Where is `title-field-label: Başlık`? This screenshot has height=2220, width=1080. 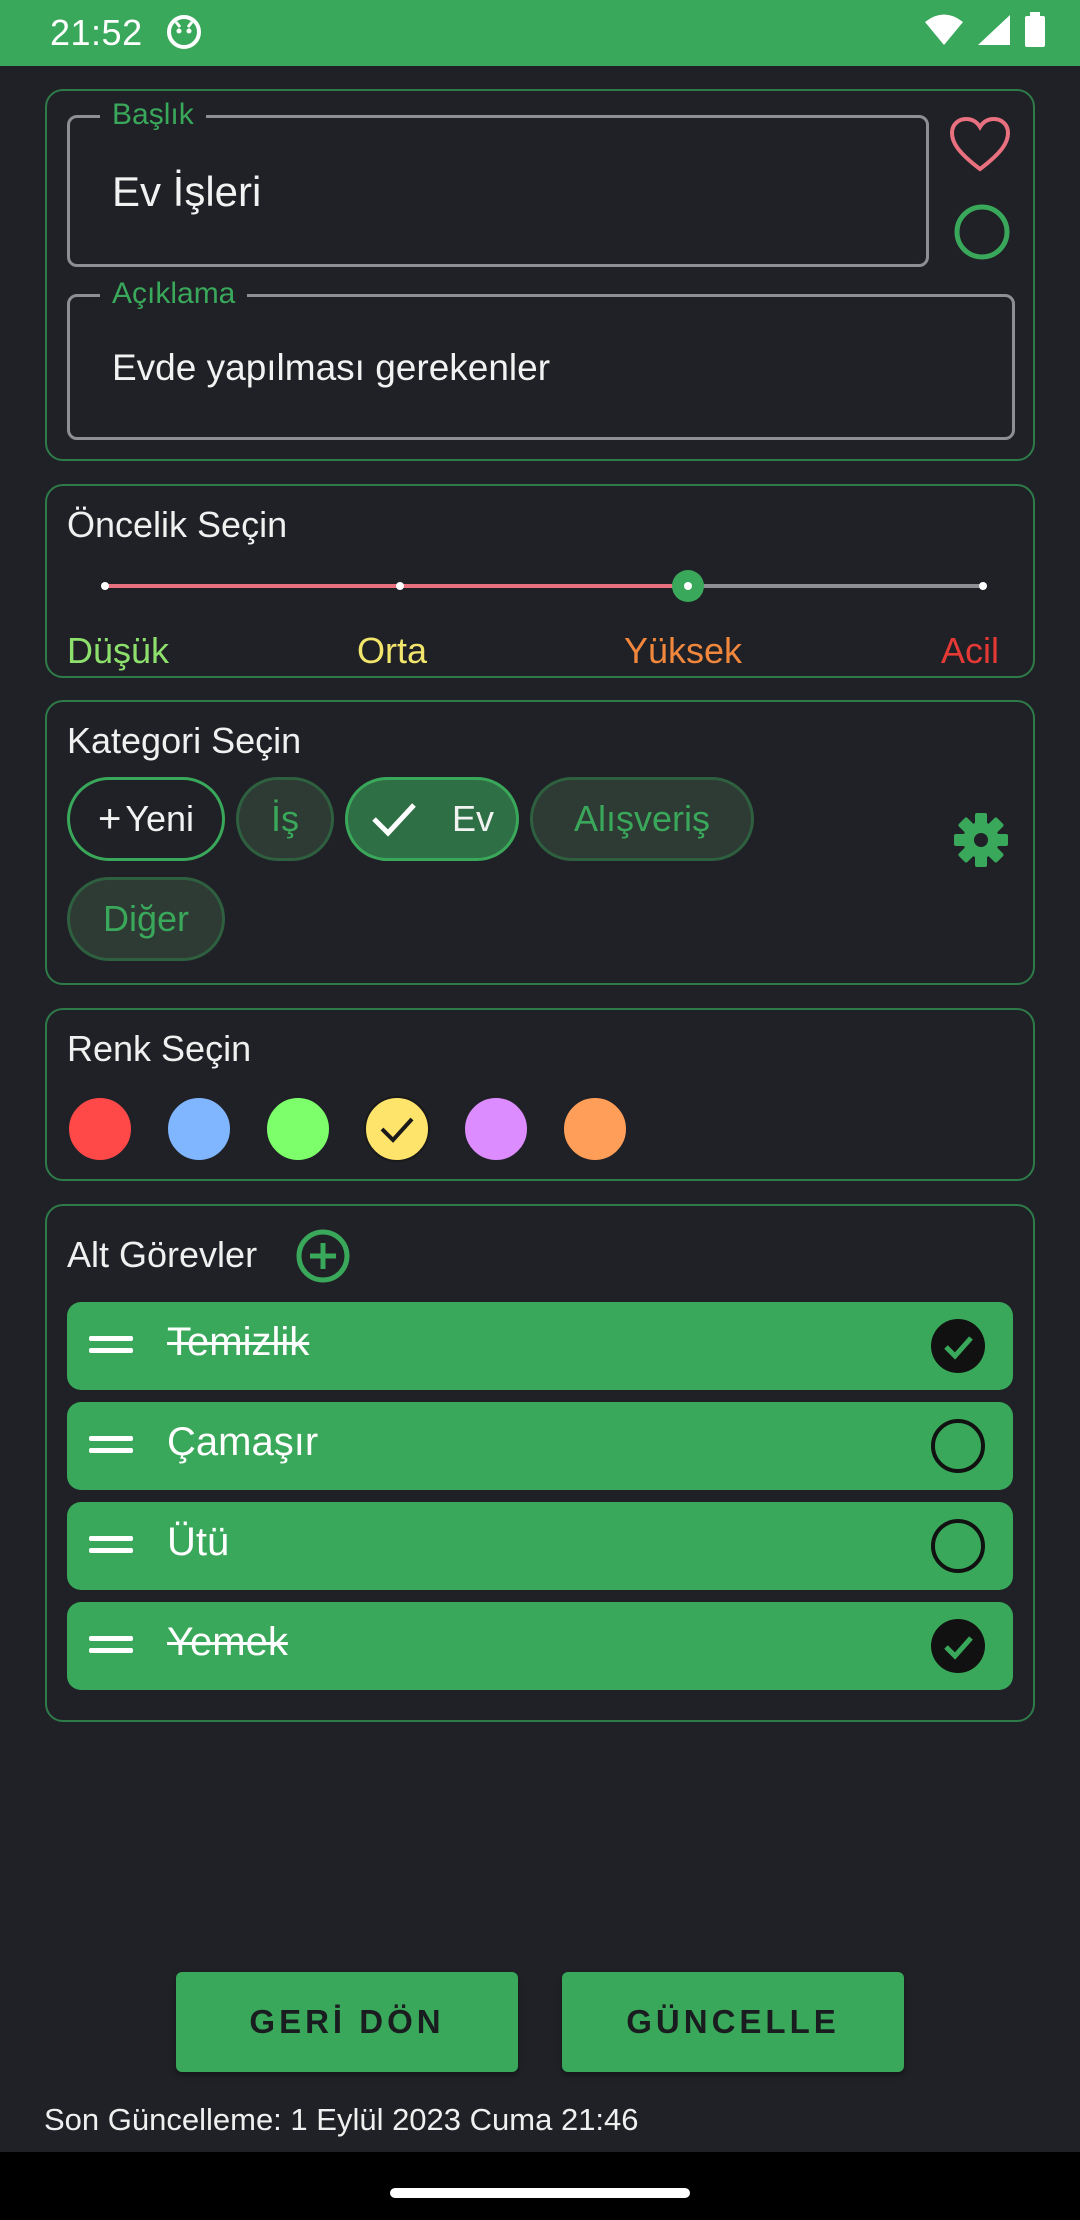 title-field-label: Başlık is located at coordinates (153, 115).